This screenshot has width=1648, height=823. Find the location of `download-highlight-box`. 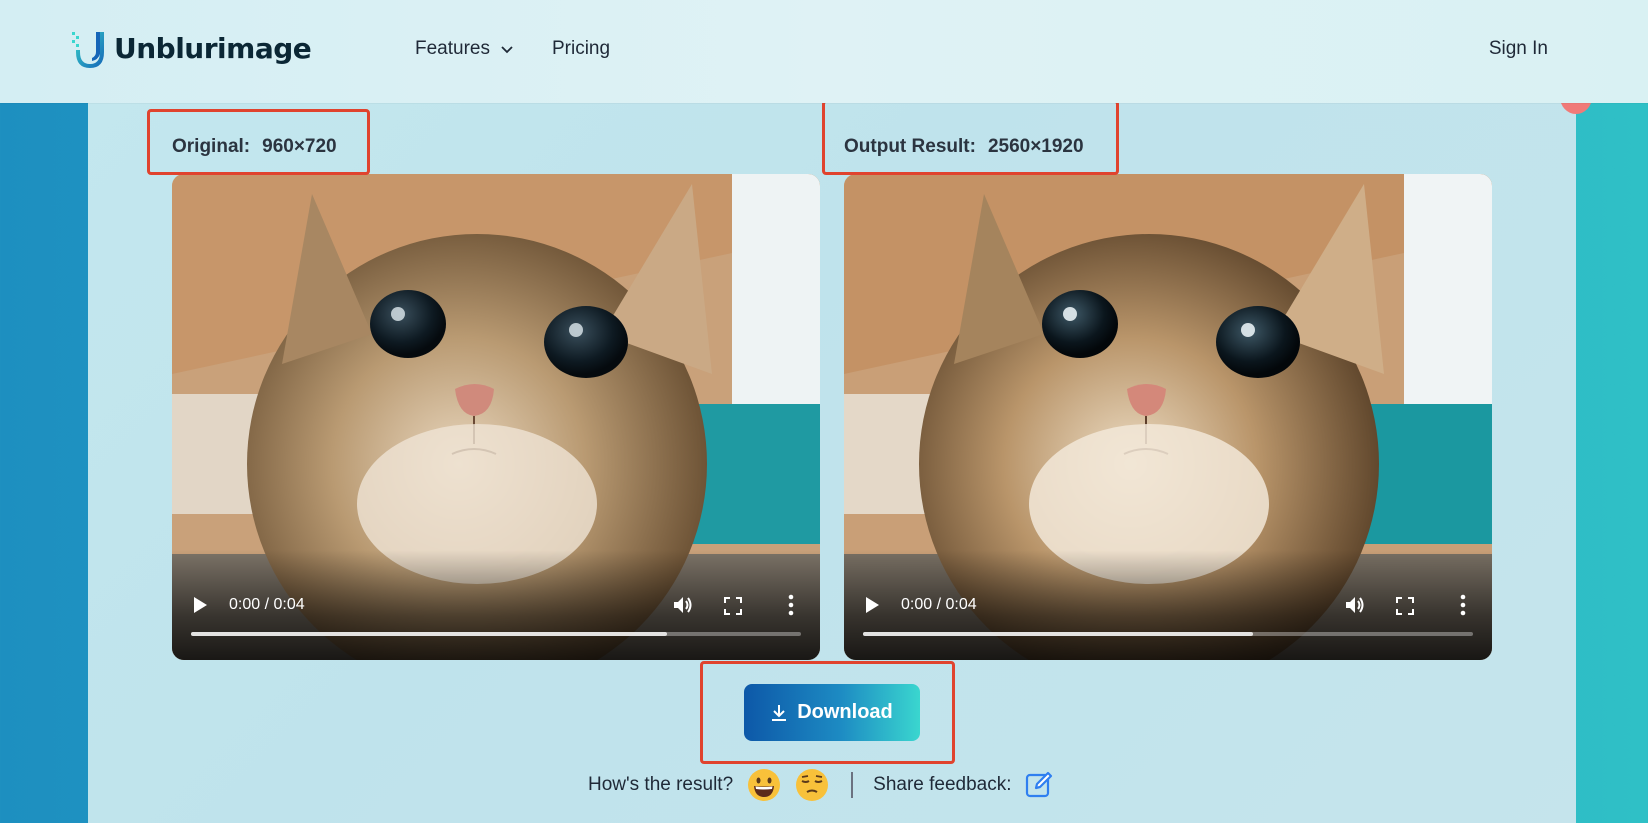

download-highlight-box is located at coordinates (827, 712).